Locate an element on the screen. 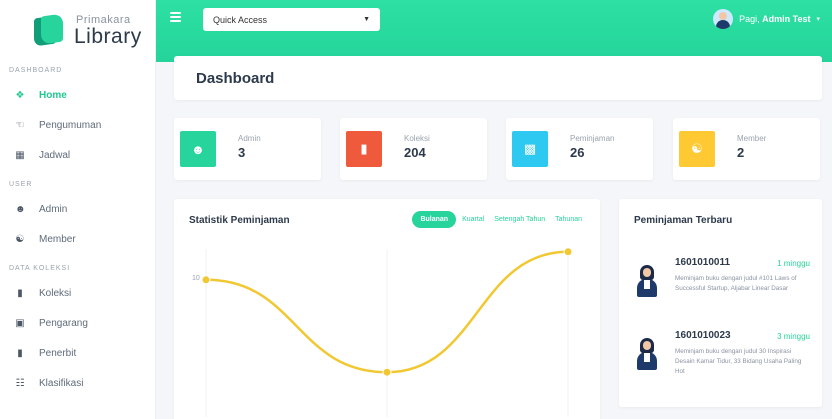  stat-card-peminjaman: ▩ Peminjaman 26 is located at coordinates (579, 149).